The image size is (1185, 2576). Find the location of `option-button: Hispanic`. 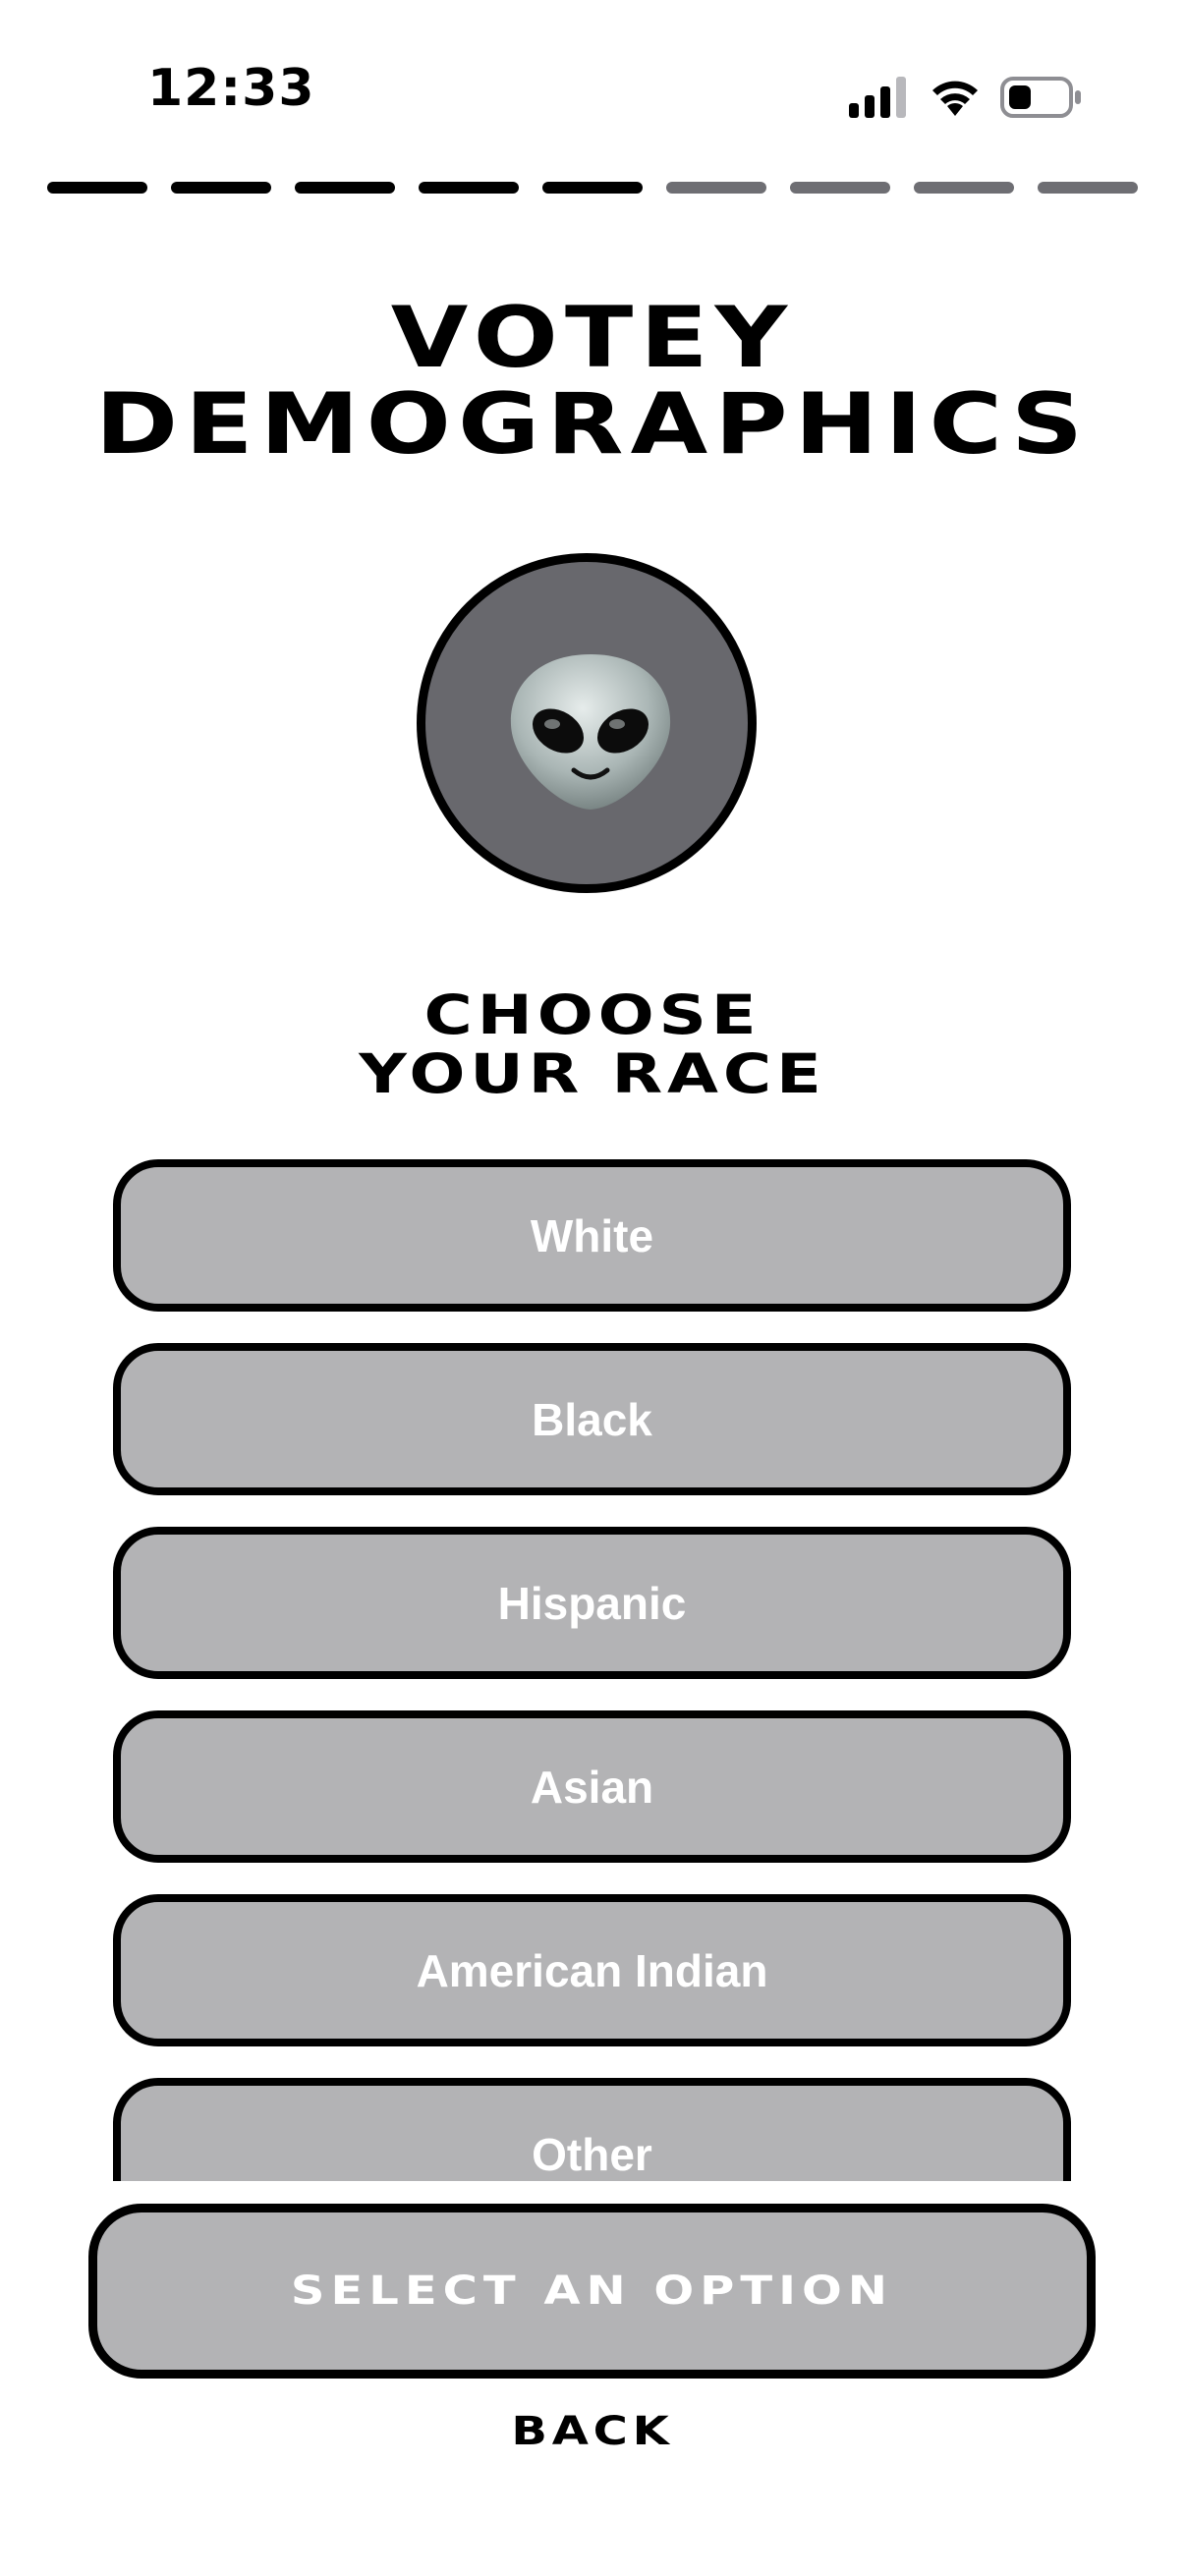

option-button: Hispanic is located at coordinates (592, 1603).